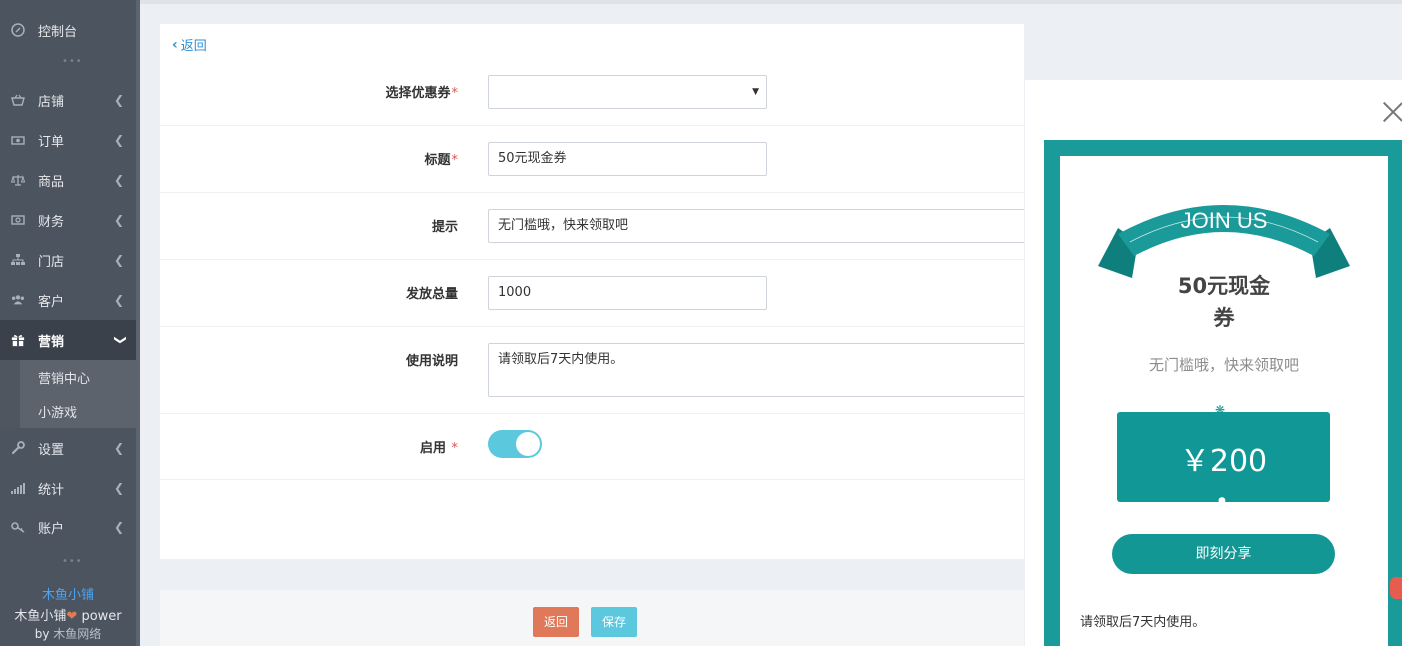 This screenshot has width=1402, height=646. What do you see at coordinates (18, 527) in the screenshot?
I see `key-icon` at bounding box center [18, 527].